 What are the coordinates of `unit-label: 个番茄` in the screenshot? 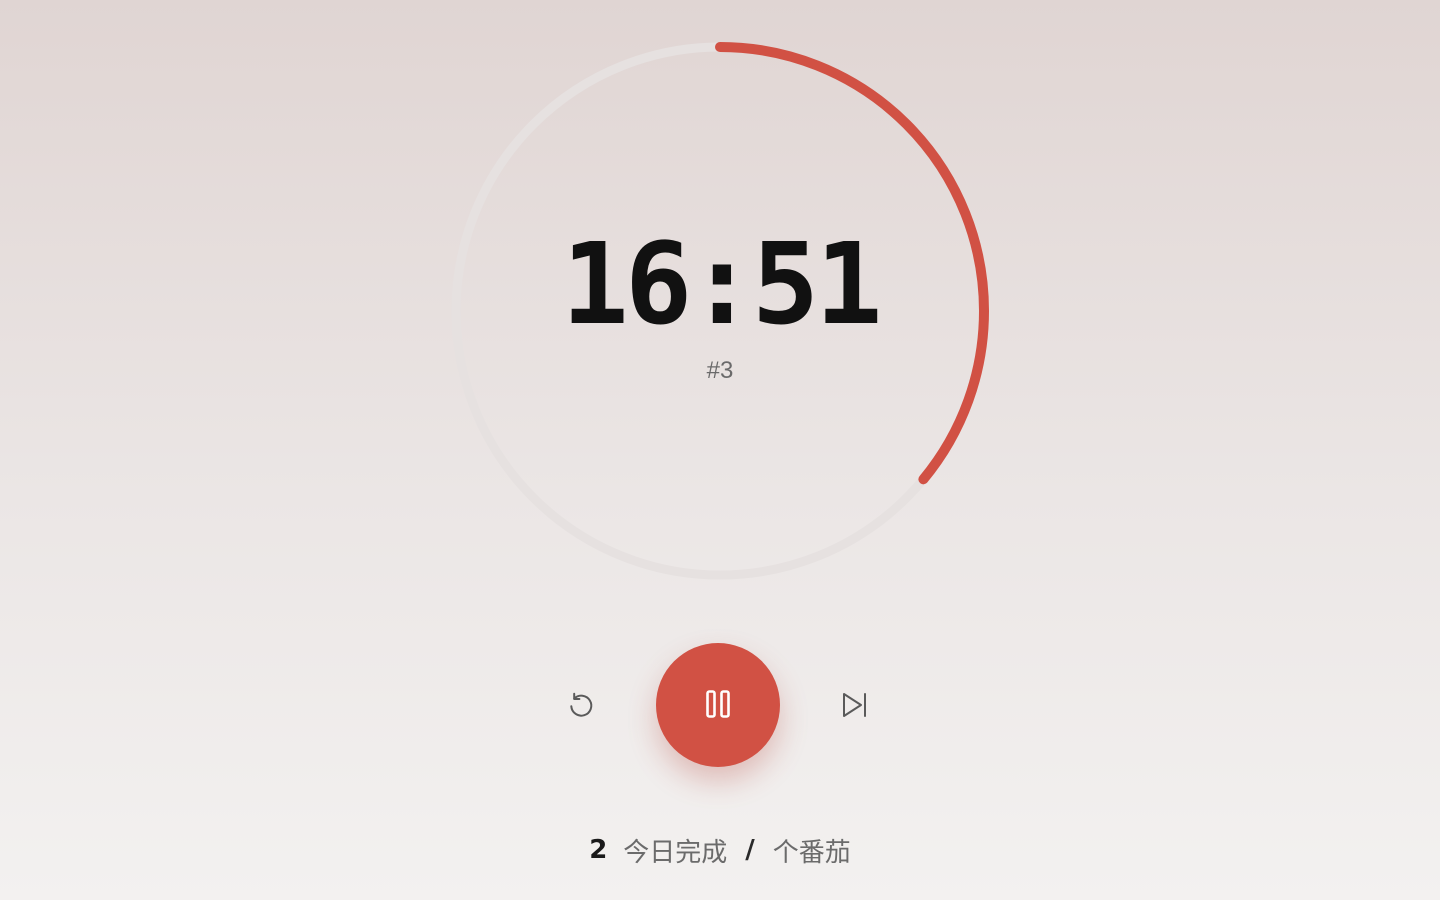 It's located at (811, 852).